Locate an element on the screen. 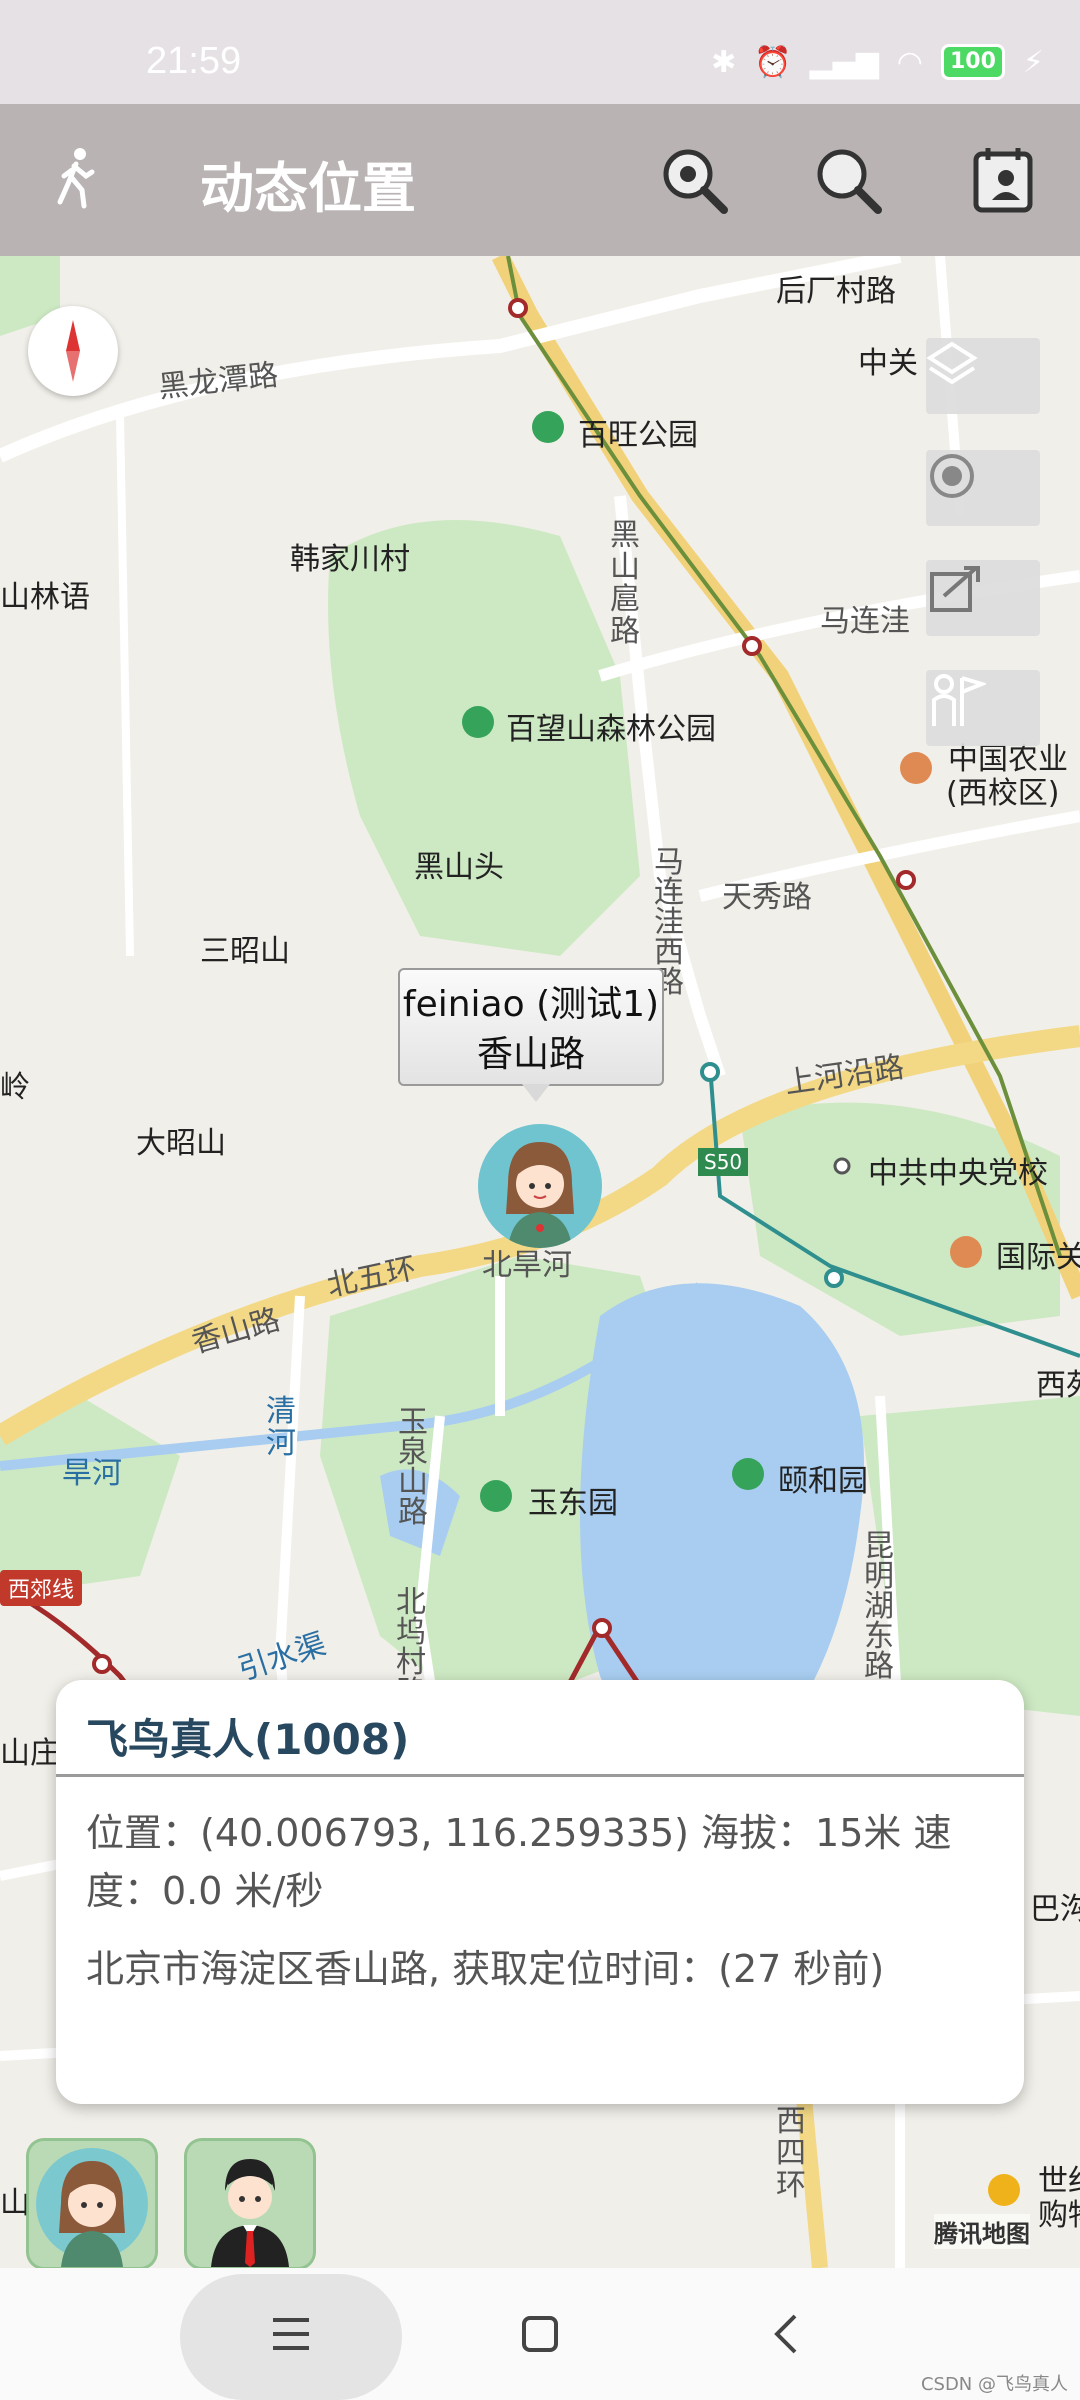  locate-button is located at coordinates (983, 488).